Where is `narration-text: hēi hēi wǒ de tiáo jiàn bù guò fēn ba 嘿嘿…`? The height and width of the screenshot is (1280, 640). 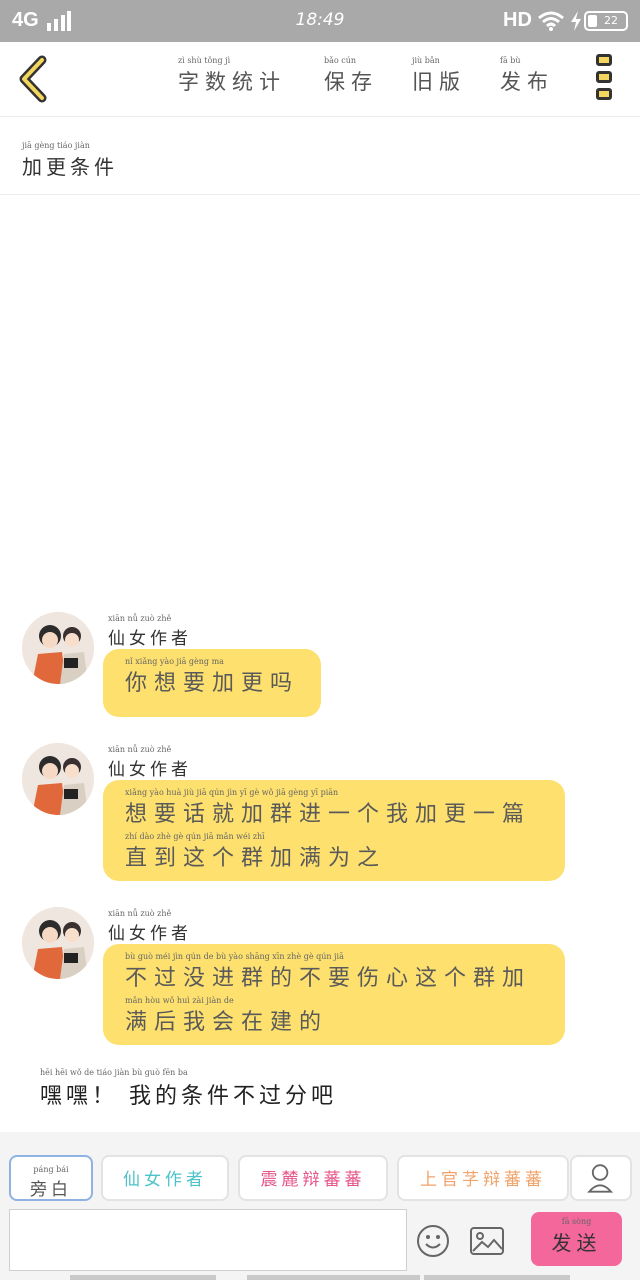 narration-text: hēi hēi wǒ de tiáo jiàn bù guò fēn ba 嘿嘿… is located at coordinates (188, 1089).